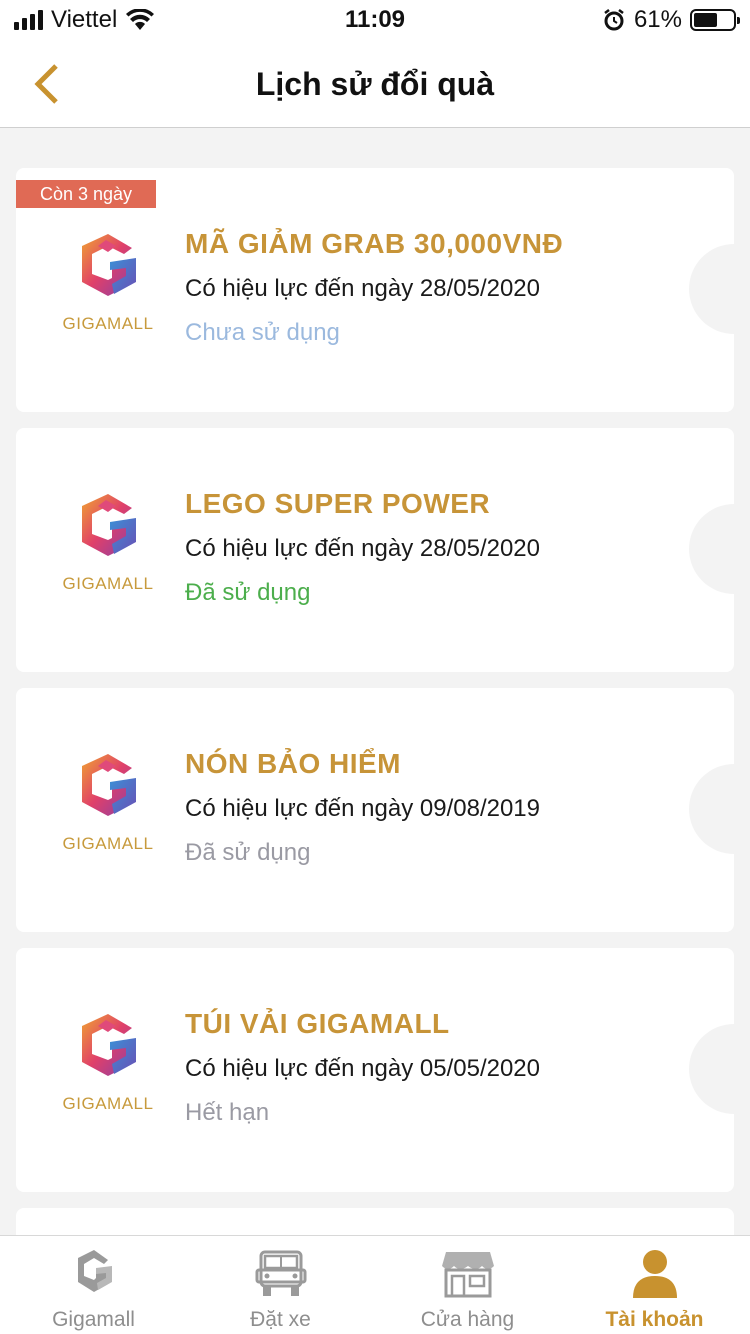 The height and width of the screenshot is (1334, 750). I want to click on tab-gigamall: Gigamall, so click(93, 1285).